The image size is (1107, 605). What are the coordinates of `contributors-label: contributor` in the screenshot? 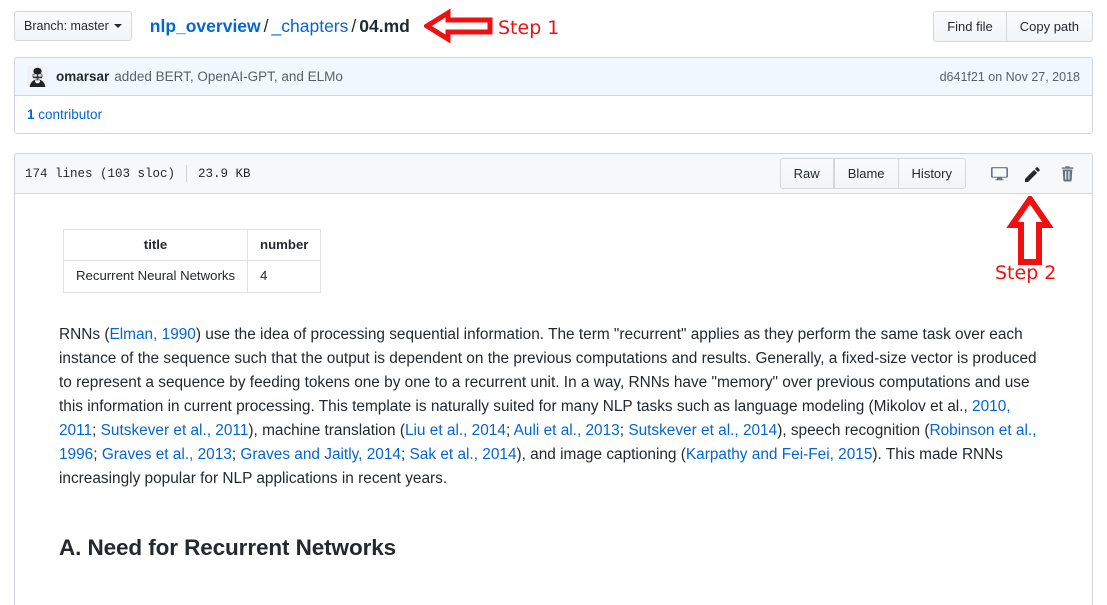 It's located at (70, 114).